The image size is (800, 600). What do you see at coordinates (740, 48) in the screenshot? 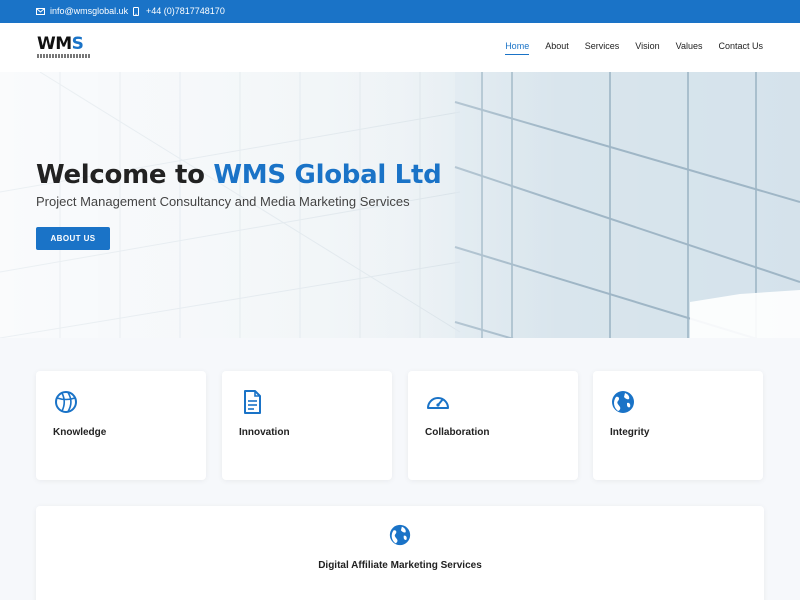
I see `nav-contact-us: Contact Us` at bounding box center [740, 48].